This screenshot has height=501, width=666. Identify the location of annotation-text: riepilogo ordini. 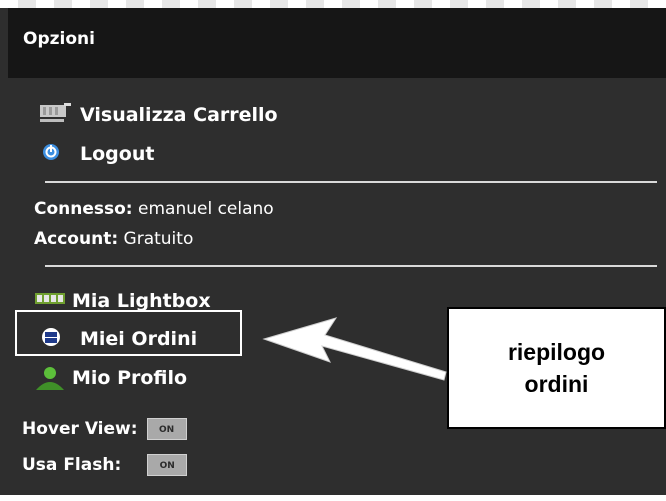
(556, 368).